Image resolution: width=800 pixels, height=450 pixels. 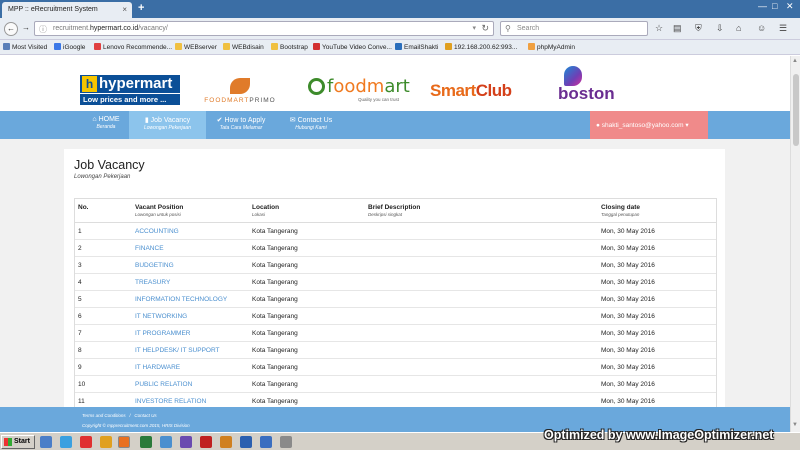 I want to click on bookmark-label: phpMyAdmin, so click(x=556, y=47).